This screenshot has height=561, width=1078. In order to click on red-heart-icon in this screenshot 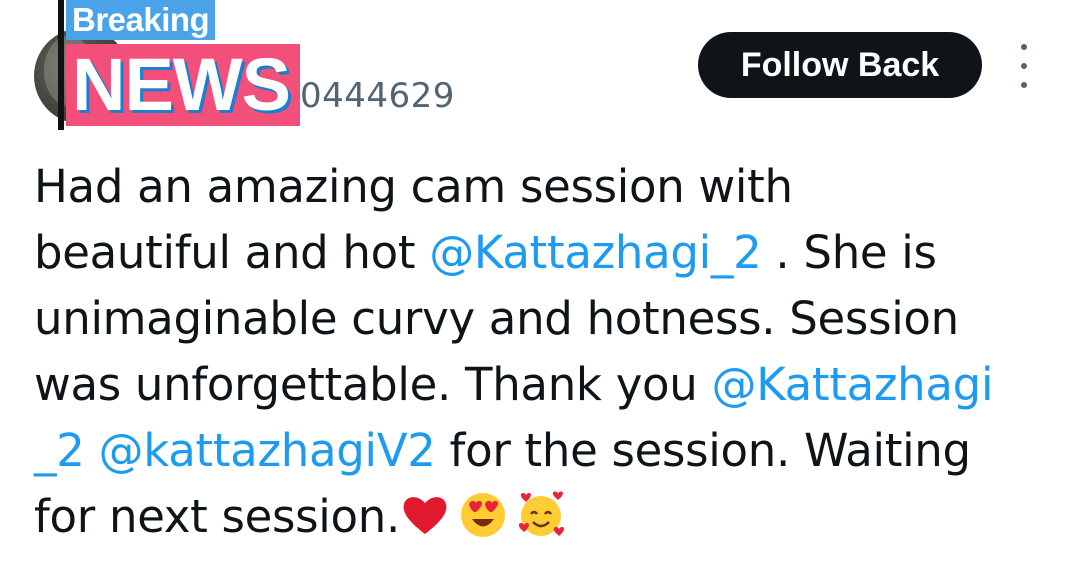, I will do `click(425, 515)`.